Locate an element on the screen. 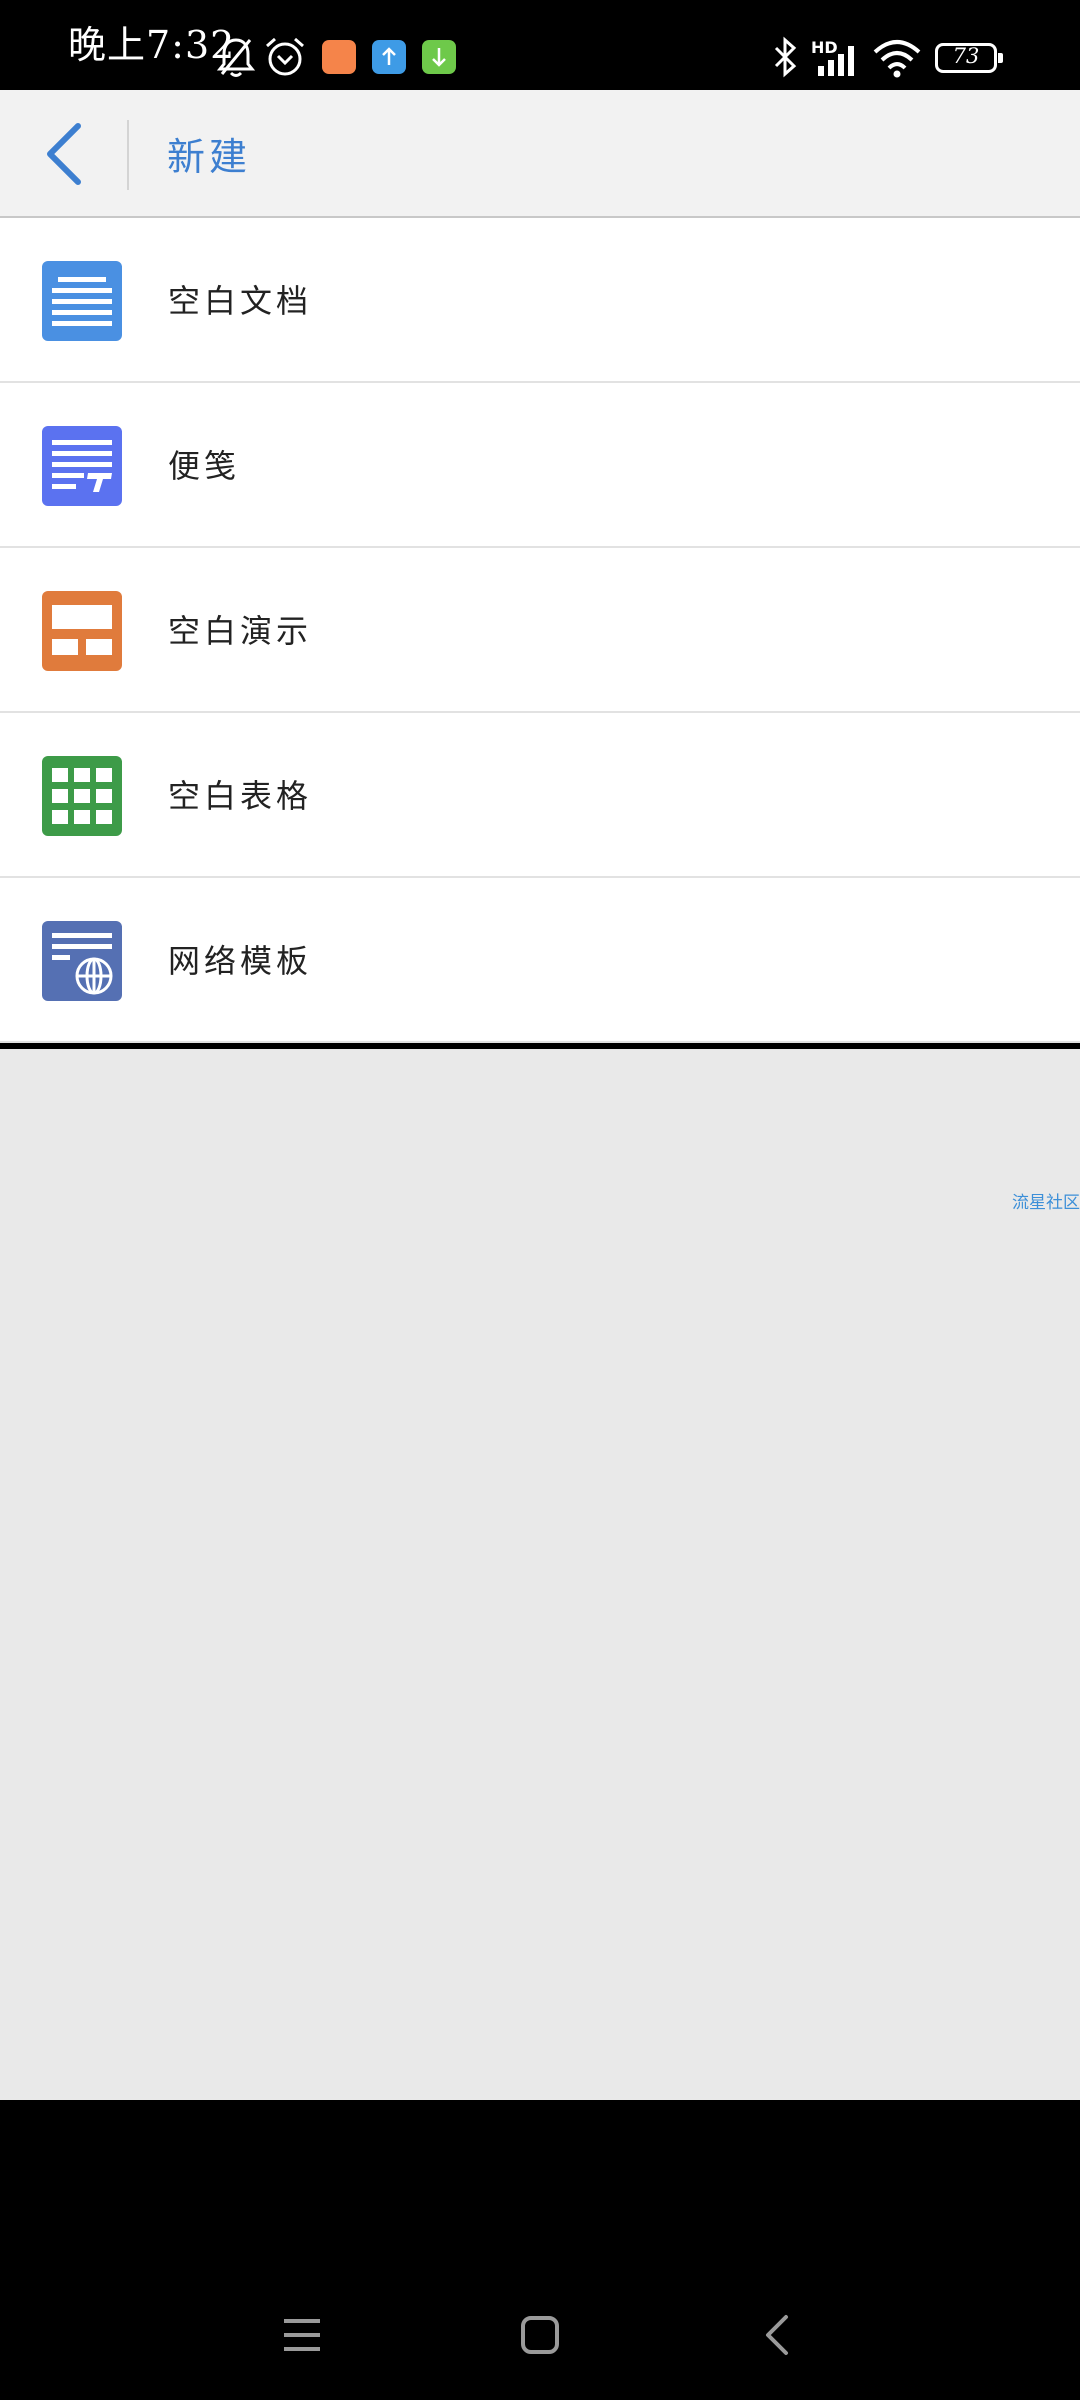  upload-icon is located at coordinates (389, 57).